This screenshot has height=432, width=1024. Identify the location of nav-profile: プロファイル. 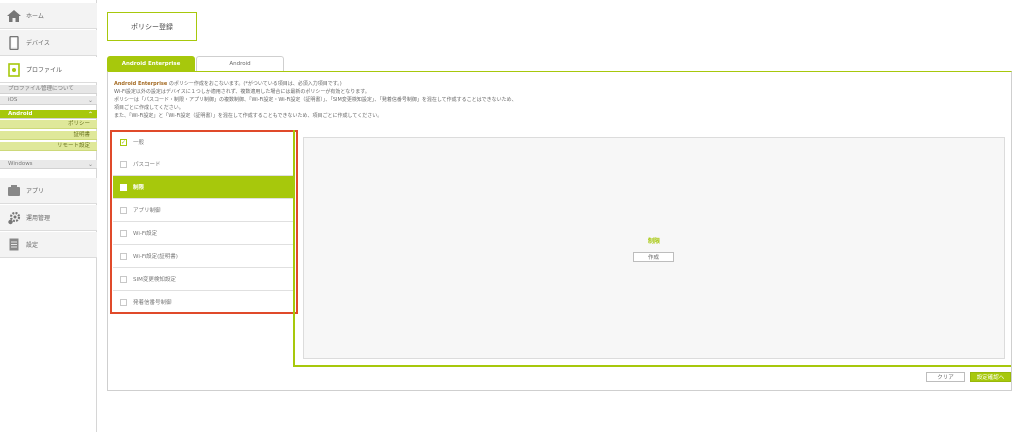
(48, 70).